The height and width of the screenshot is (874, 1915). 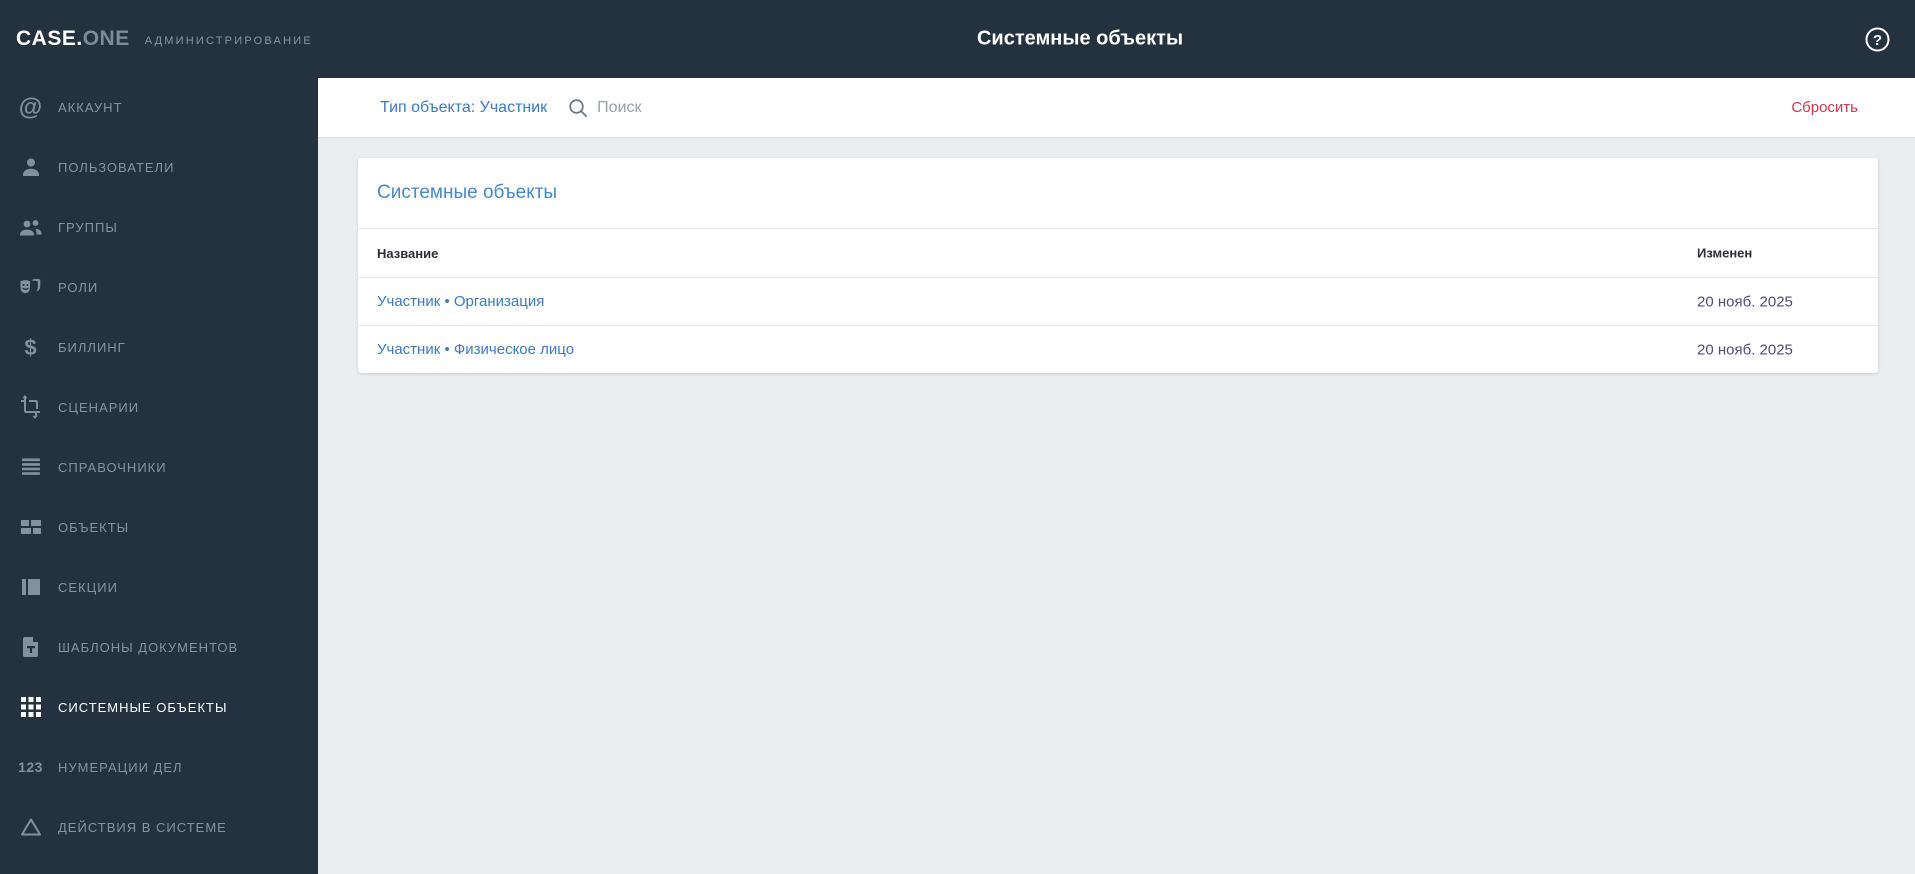 I want to click on at-sign-icon: @, so click(x=30, y=107).